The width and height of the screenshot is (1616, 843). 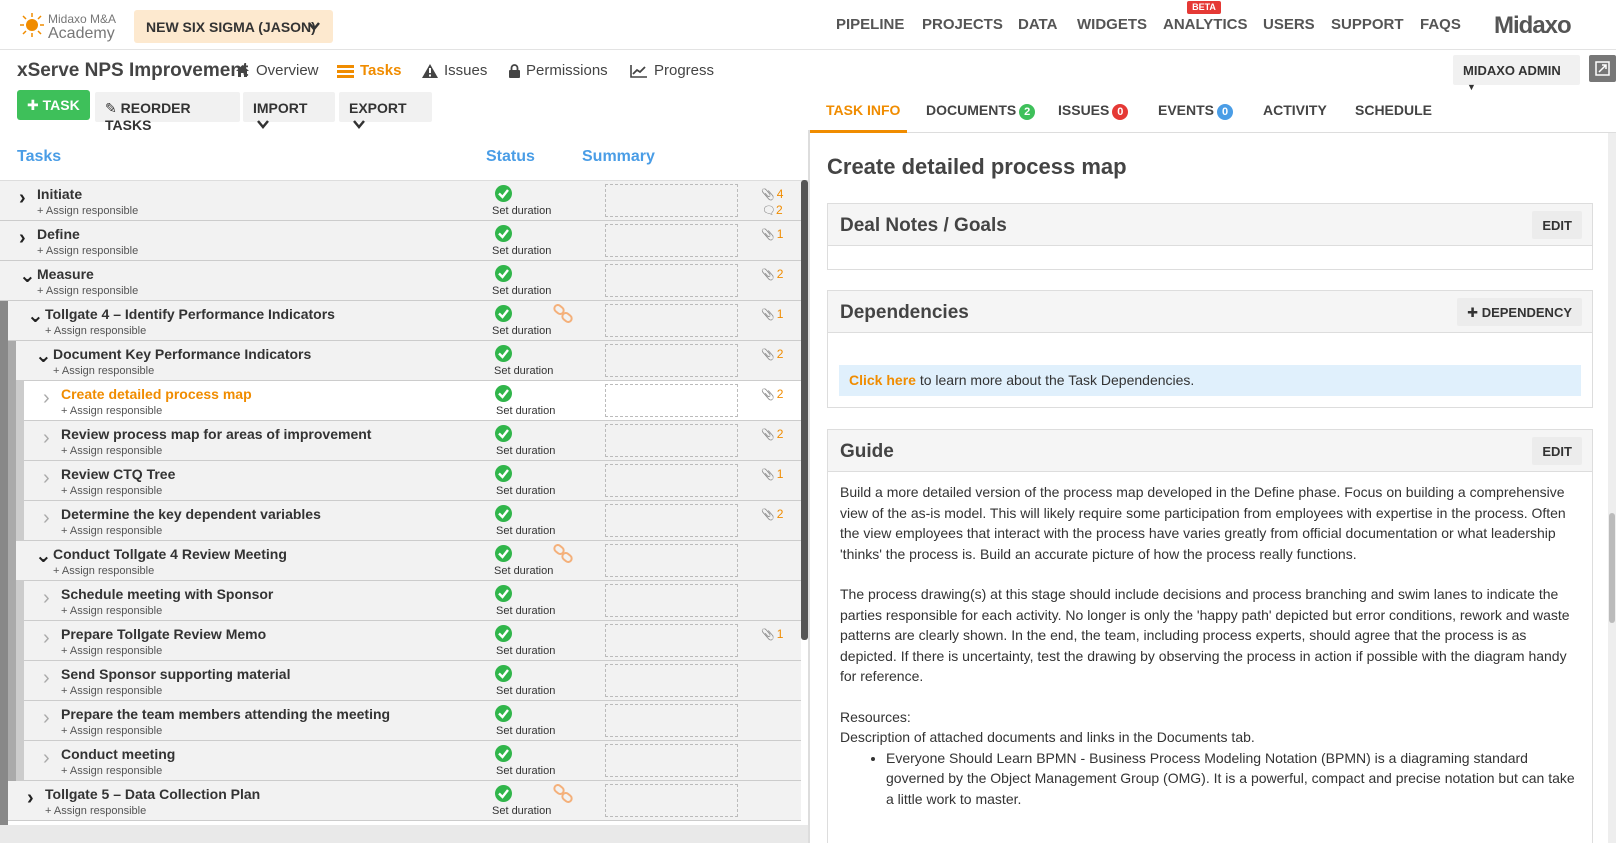 I want to click on tasks-column-header: Tasks, so click(x=39, y=157).